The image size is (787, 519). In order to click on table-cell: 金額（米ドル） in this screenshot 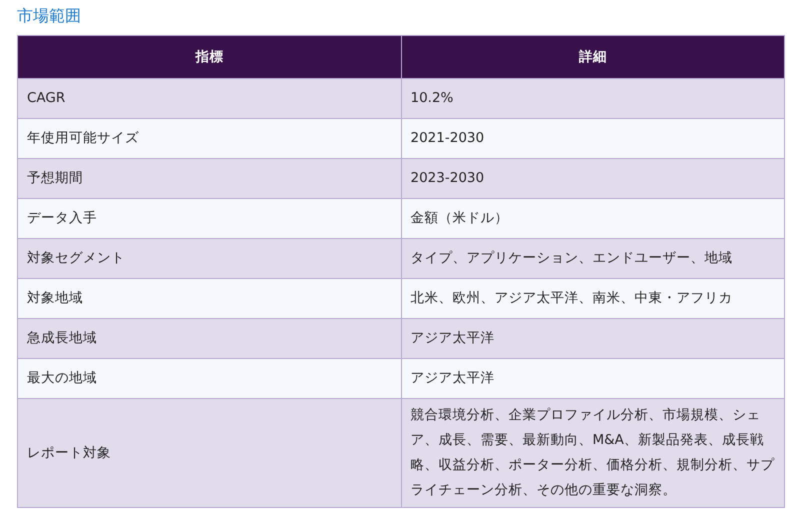, I will do `click(592, 218)`.